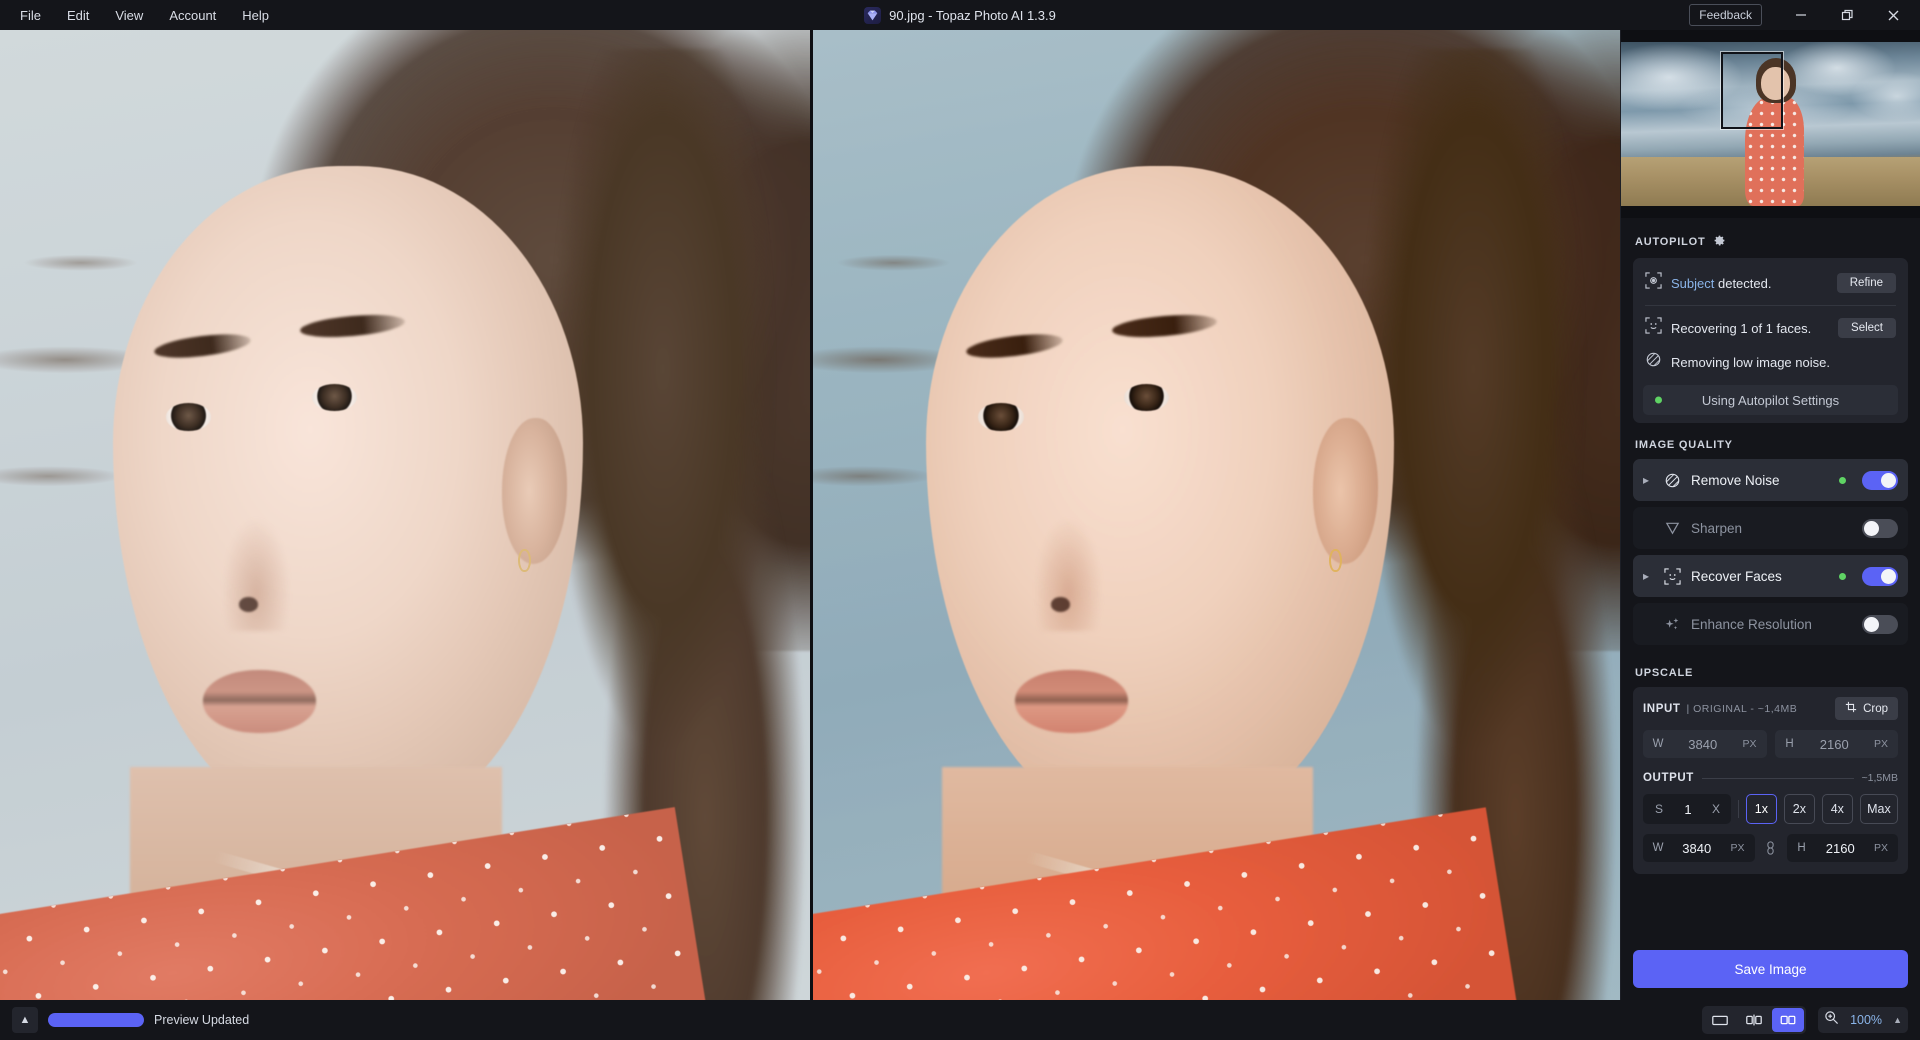 The width and height of the screenshot is (1920, 1040). I want to click on input-height-value: 2160, so click(1834, 744).